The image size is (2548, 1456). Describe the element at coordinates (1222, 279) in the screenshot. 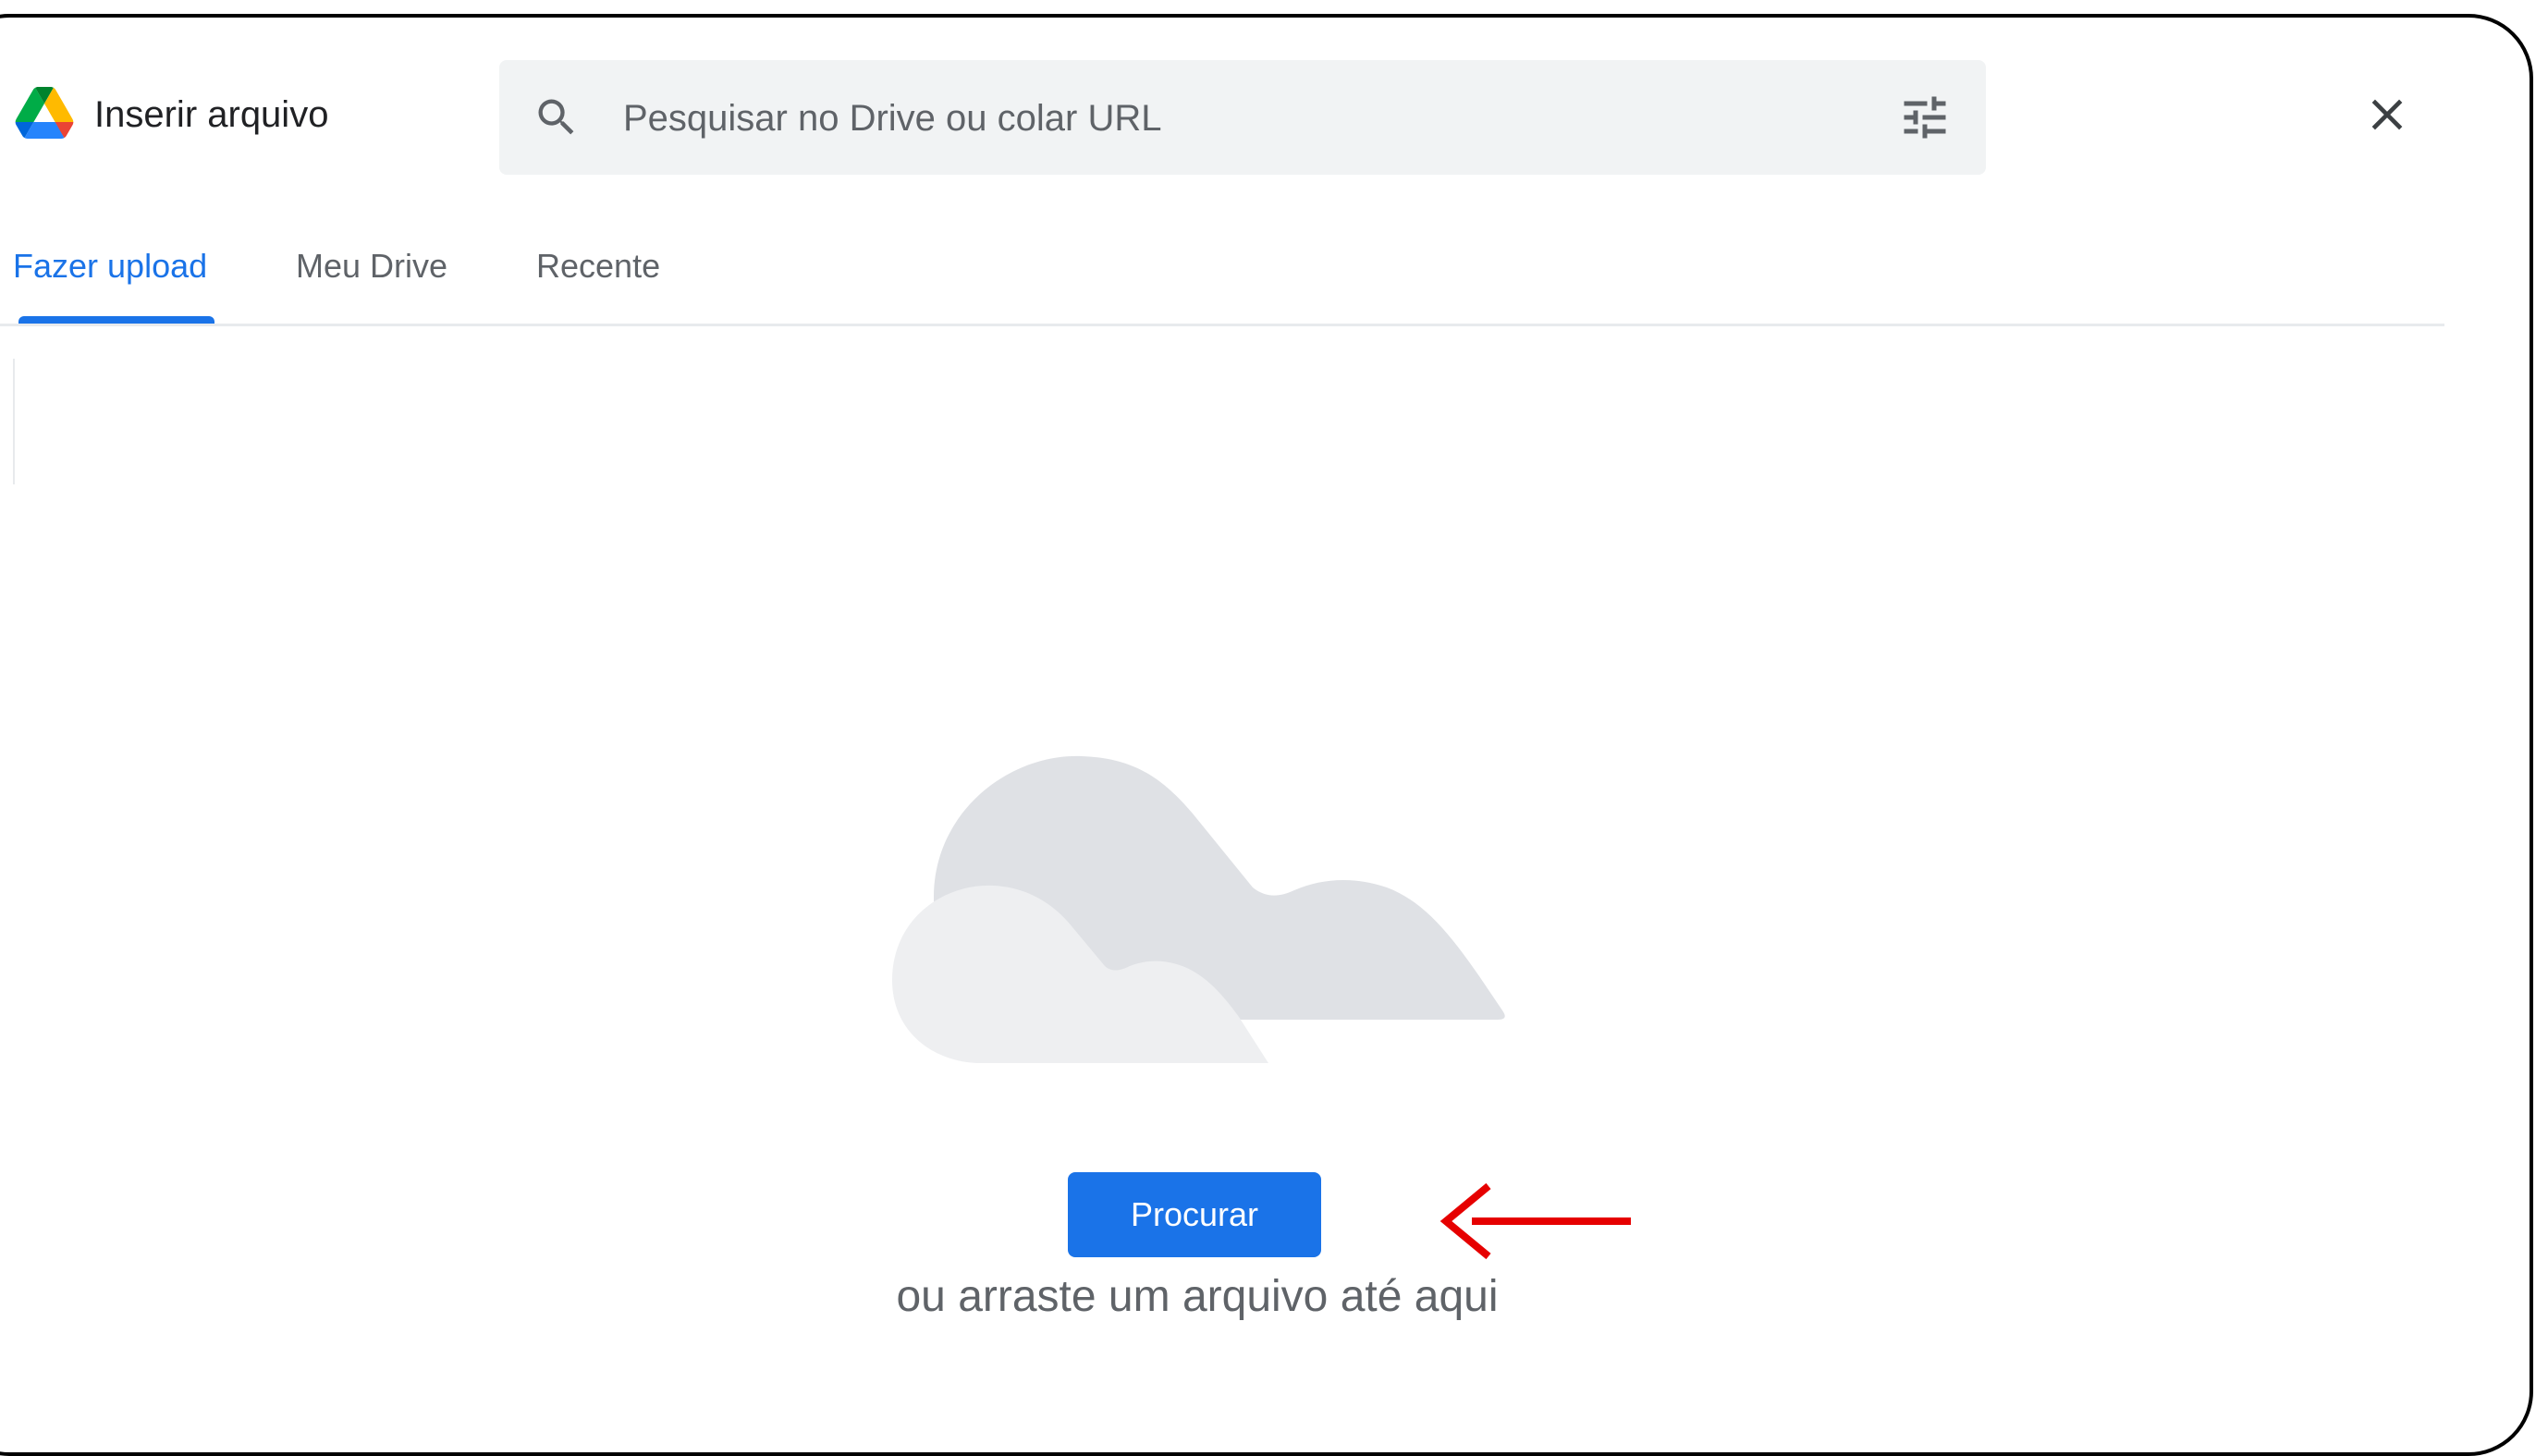

I see `tab-bar: Fazer upload Meu Drive Recente` at that location.